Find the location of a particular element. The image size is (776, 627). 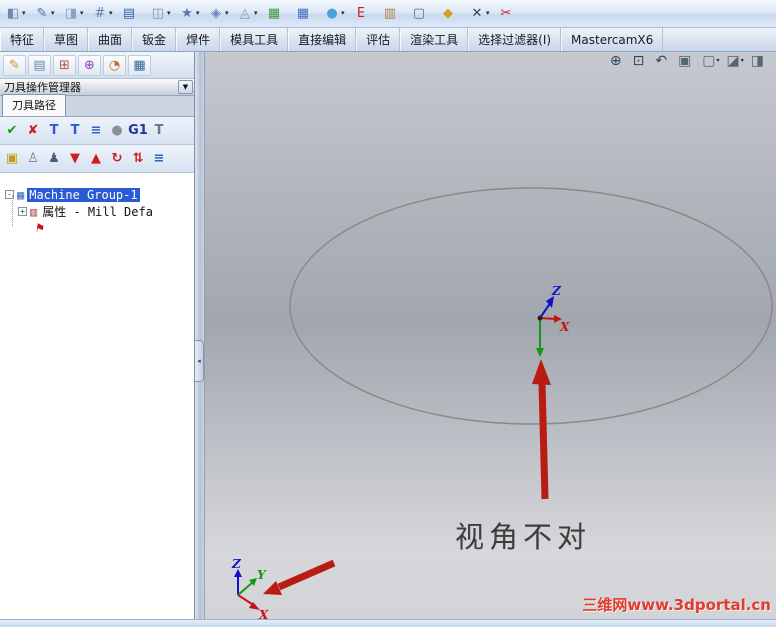

toolpath-manager-icon: ✎ is located at coordinates (14, 65).